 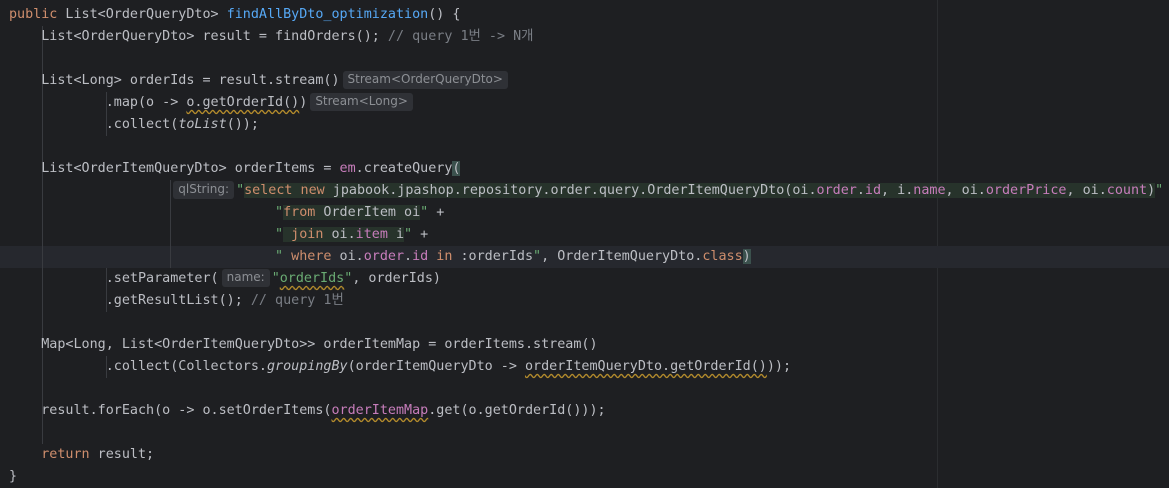 What do you see at coordinates (299, 212) in the screenshot?
I see `code-token: from` at bounding box center [299, 212].